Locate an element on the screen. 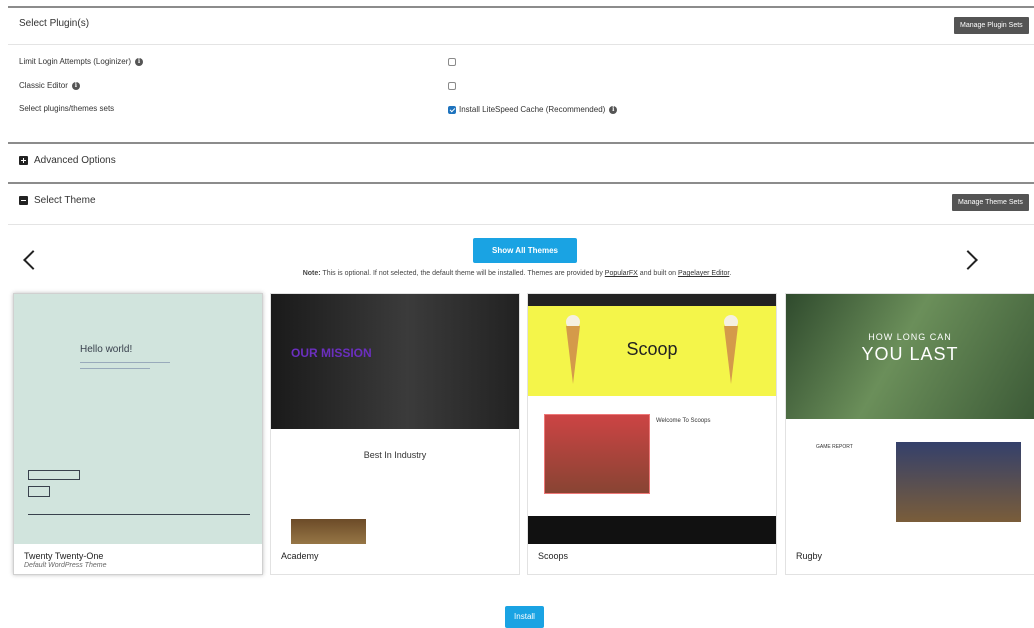 The width and height of the screenshot is (1034, 628). theme-name: Academy is located at coordinates (300, 556).